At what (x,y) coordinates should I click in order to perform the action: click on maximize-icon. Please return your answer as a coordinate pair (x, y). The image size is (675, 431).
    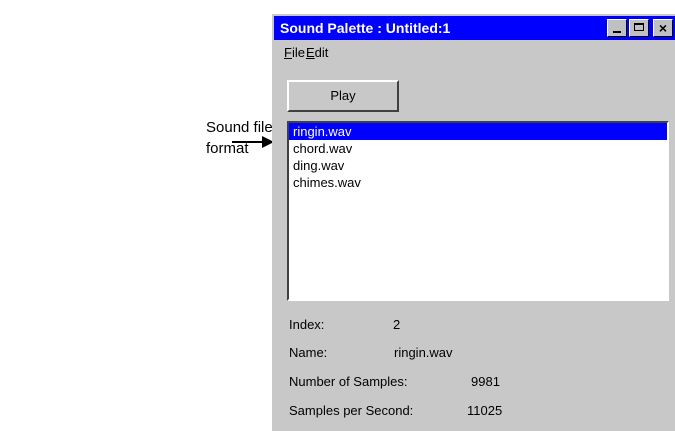
    Looking at the image, I should click on (639, 27).